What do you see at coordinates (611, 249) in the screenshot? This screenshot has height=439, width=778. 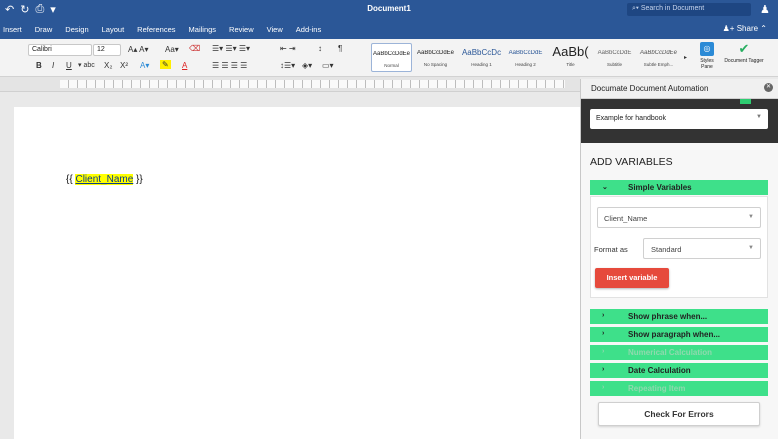 I see `format-label: Format as` at bounding box center [611, 249].